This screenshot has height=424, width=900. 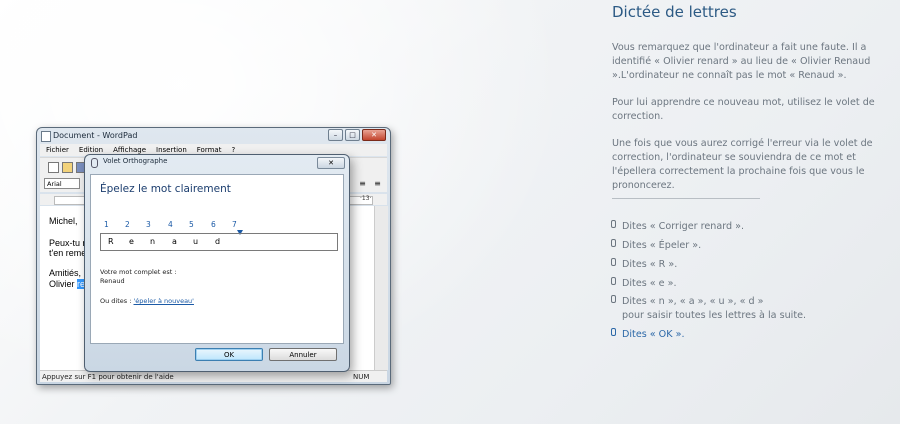 I want to click on lesson-step-active: Dites « OK »., so click(x=647, y=335).